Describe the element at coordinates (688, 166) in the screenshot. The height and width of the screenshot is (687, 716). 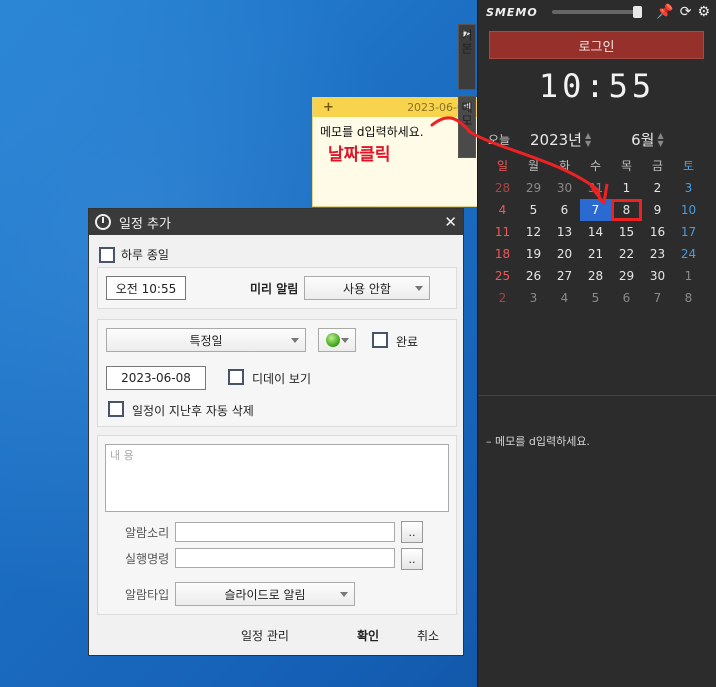
I see `weekday-label: 토` at that location.